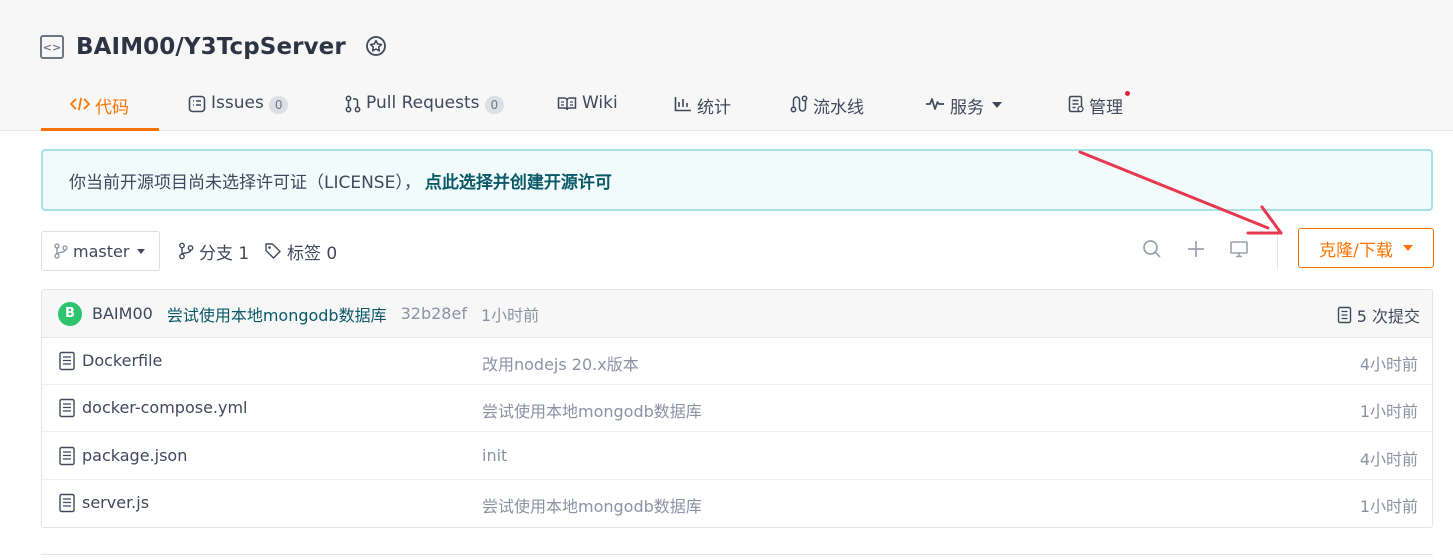 This screenshot has width=1453, height=560. I want to click on award-badge-icon, so click(376, 47).